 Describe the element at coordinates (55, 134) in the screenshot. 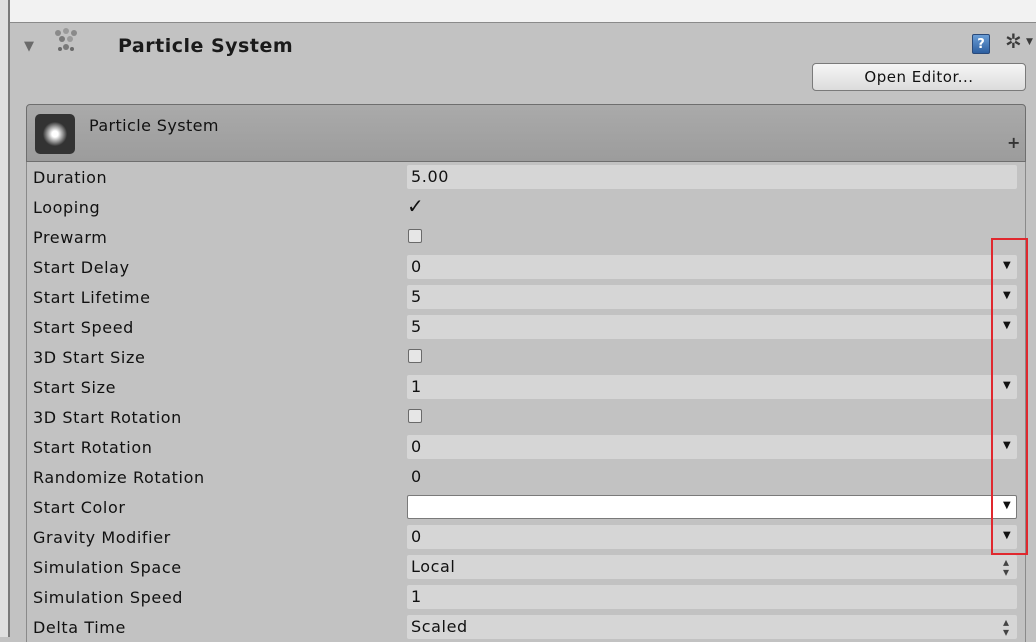

I see `particle-module-icon` at that location.